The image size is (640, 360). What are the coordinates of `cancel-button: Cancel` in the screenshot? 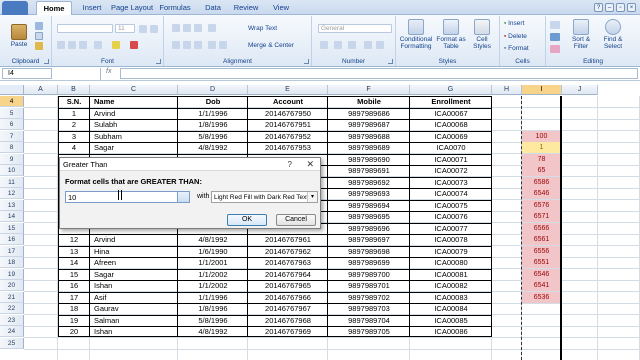 It's located at (296, 220).